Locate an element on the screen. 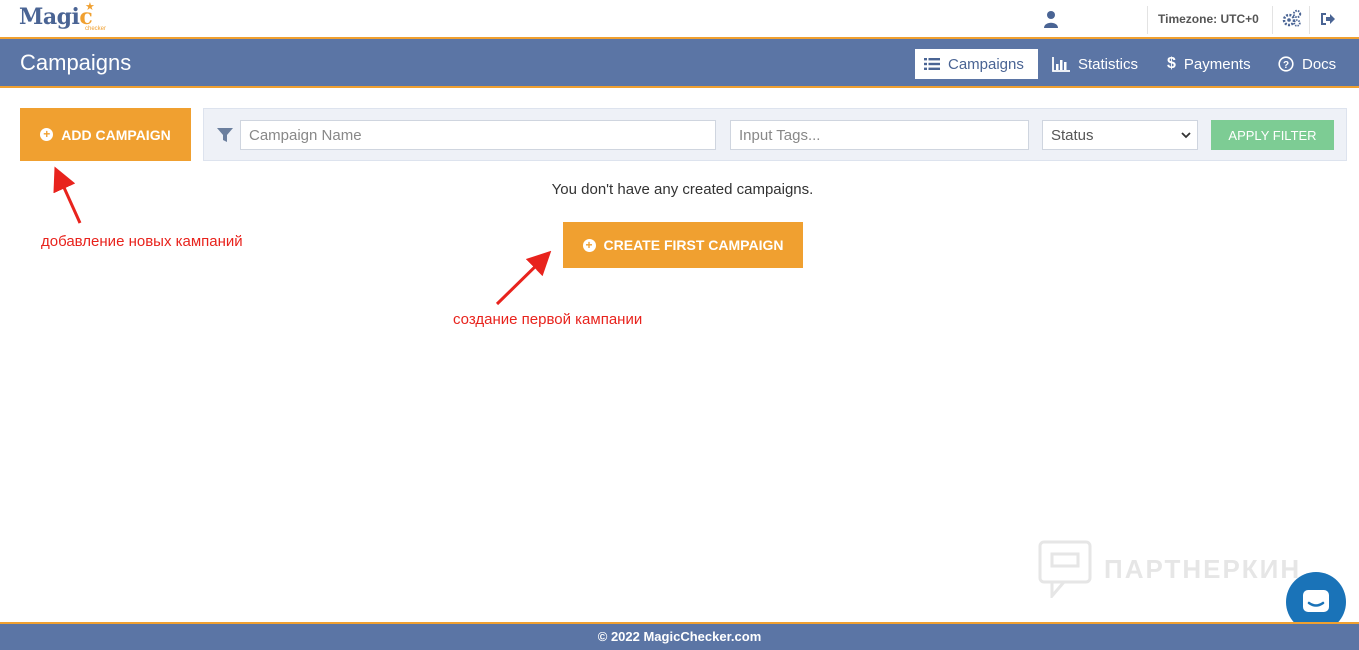  footer-copyright: © 2022 MagicChecker.com is located at coordinates (679, 636).